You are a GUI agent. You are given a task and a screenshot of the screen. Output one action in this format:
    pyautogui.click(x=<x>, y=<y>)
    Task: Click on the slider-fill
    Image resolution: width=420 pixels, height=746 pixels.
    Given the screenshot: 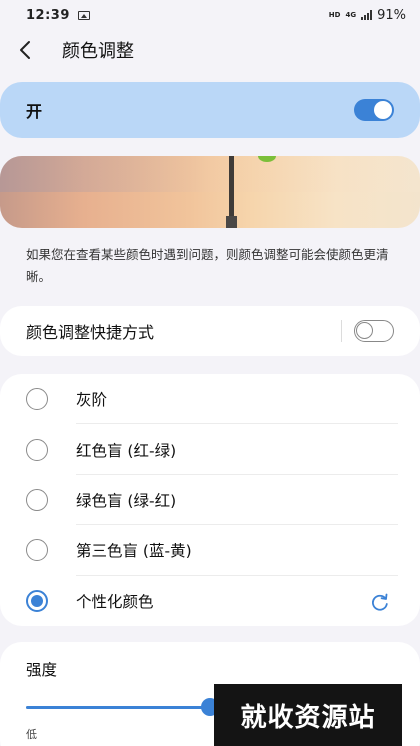 What is the action you would take?
    pyautogui.click(x=118, y=707)
    